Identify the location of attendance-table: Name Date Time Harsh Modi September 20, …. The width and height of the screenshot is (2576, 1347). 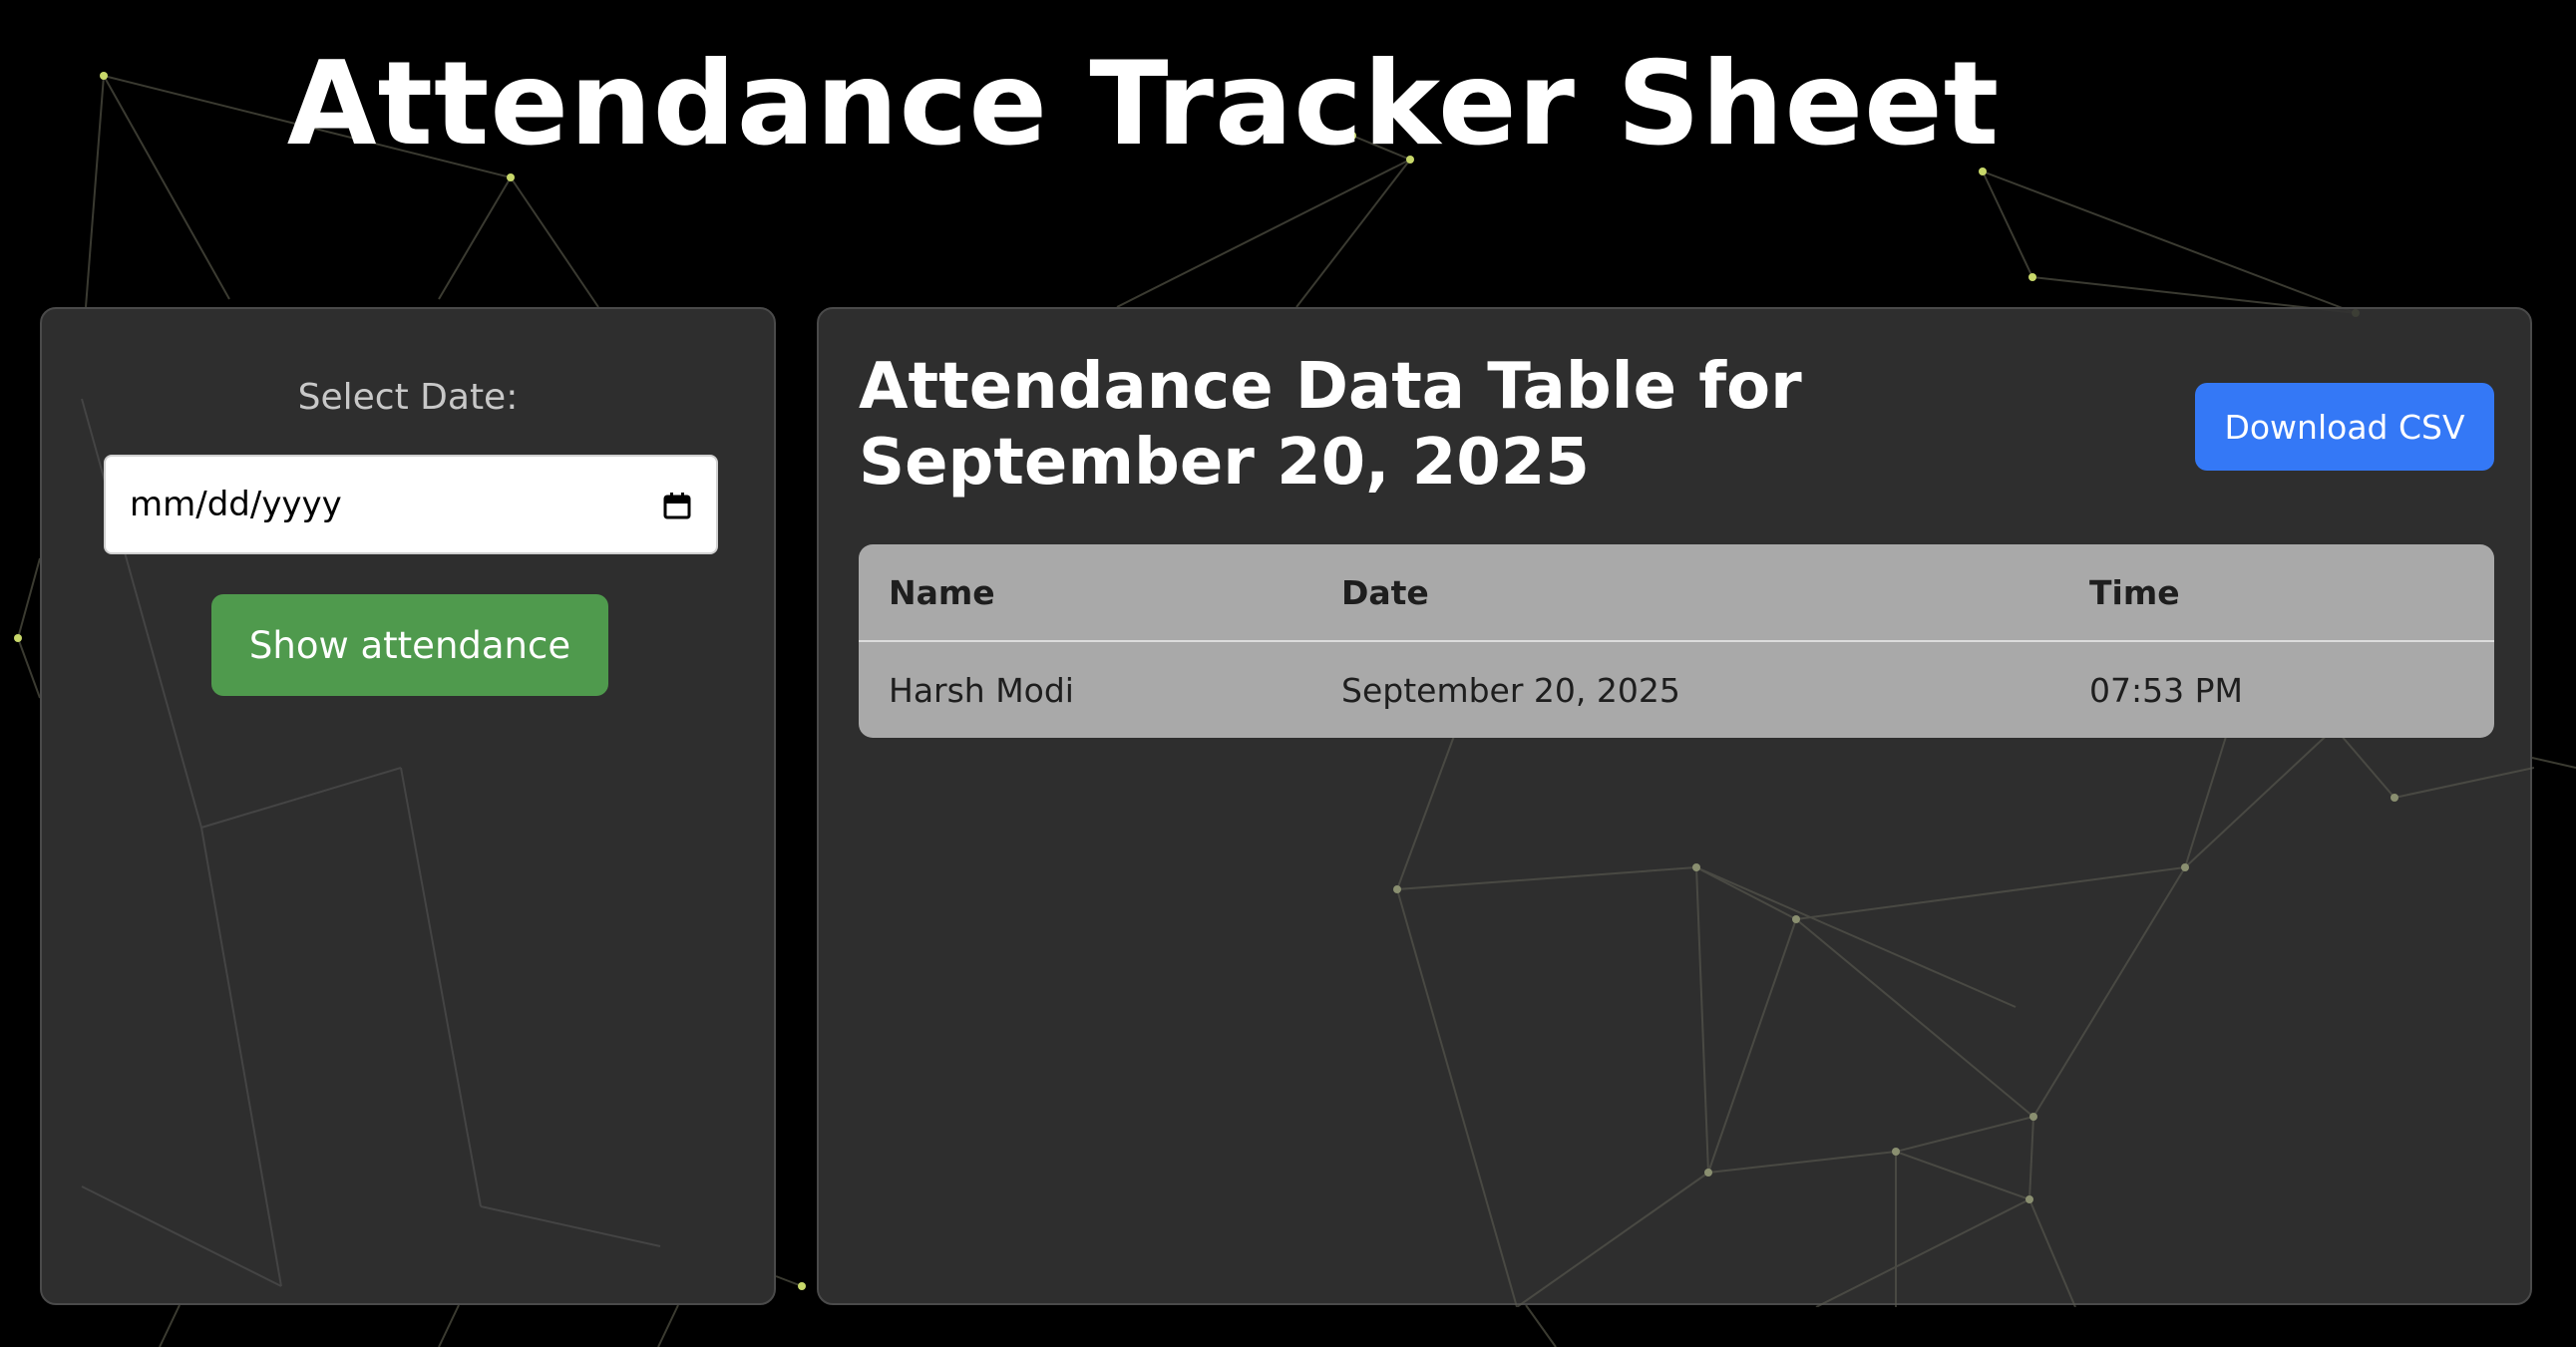
(1676, 641).